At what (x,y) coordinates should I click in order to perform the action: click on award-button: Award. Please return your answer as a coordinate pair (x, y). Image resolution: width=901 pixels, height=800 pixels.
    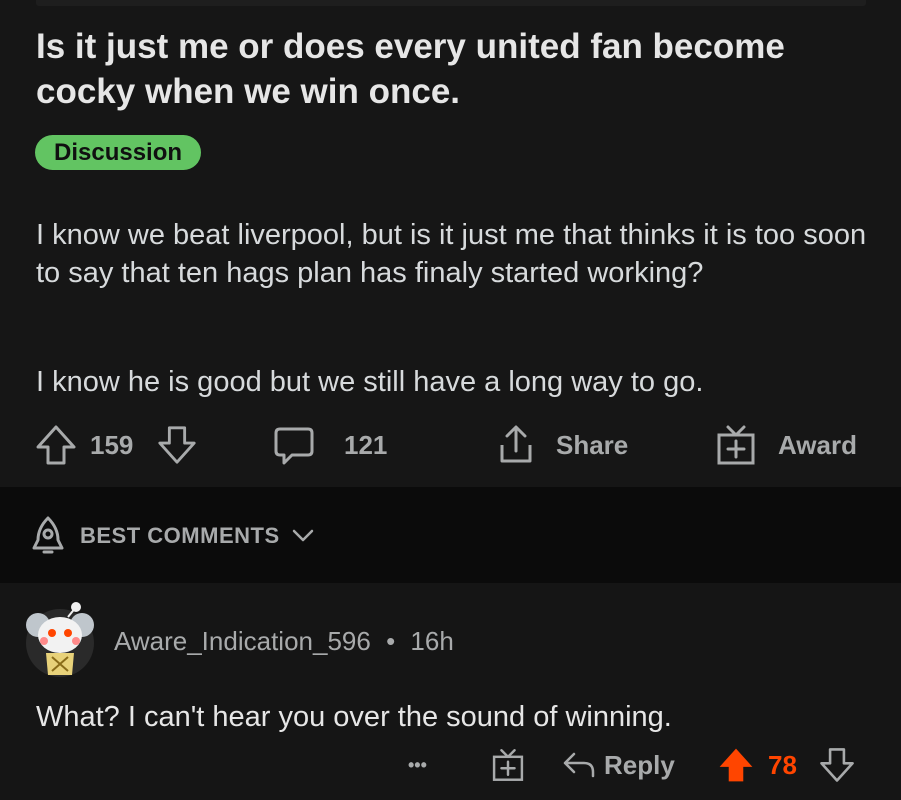
    Looking at the image, I should click on (785, 445).